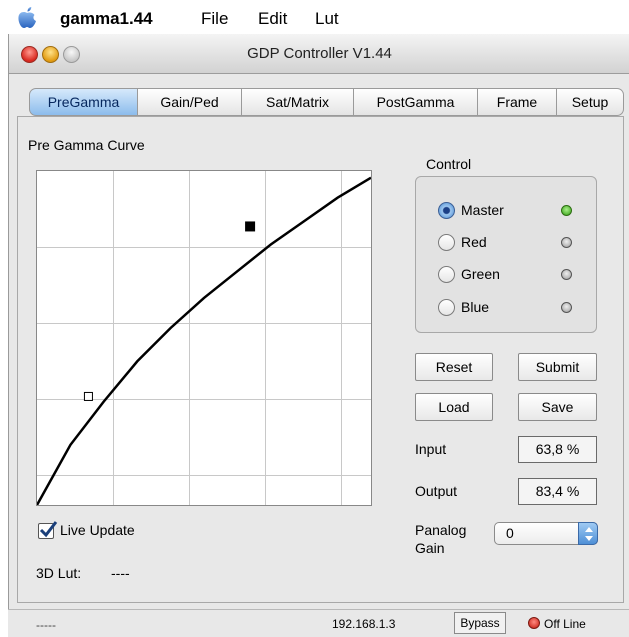  Describe the element at coordinates (431, 449) in the screenshot. I see `input-label: Input` at that location.